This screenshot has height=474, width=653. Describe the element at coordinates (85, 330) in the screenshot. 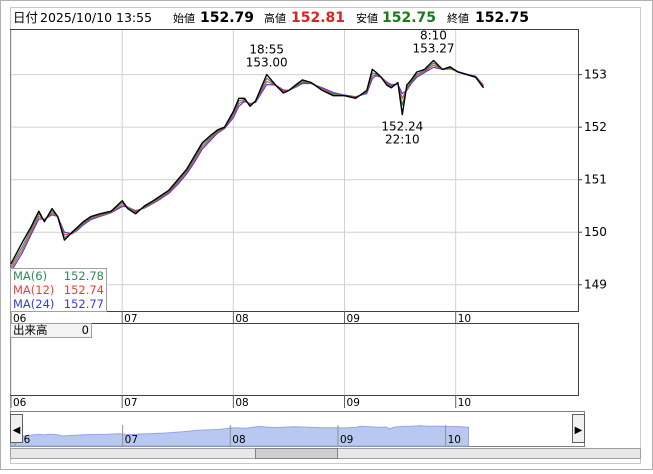

I see `volume-value: 0` at that location.